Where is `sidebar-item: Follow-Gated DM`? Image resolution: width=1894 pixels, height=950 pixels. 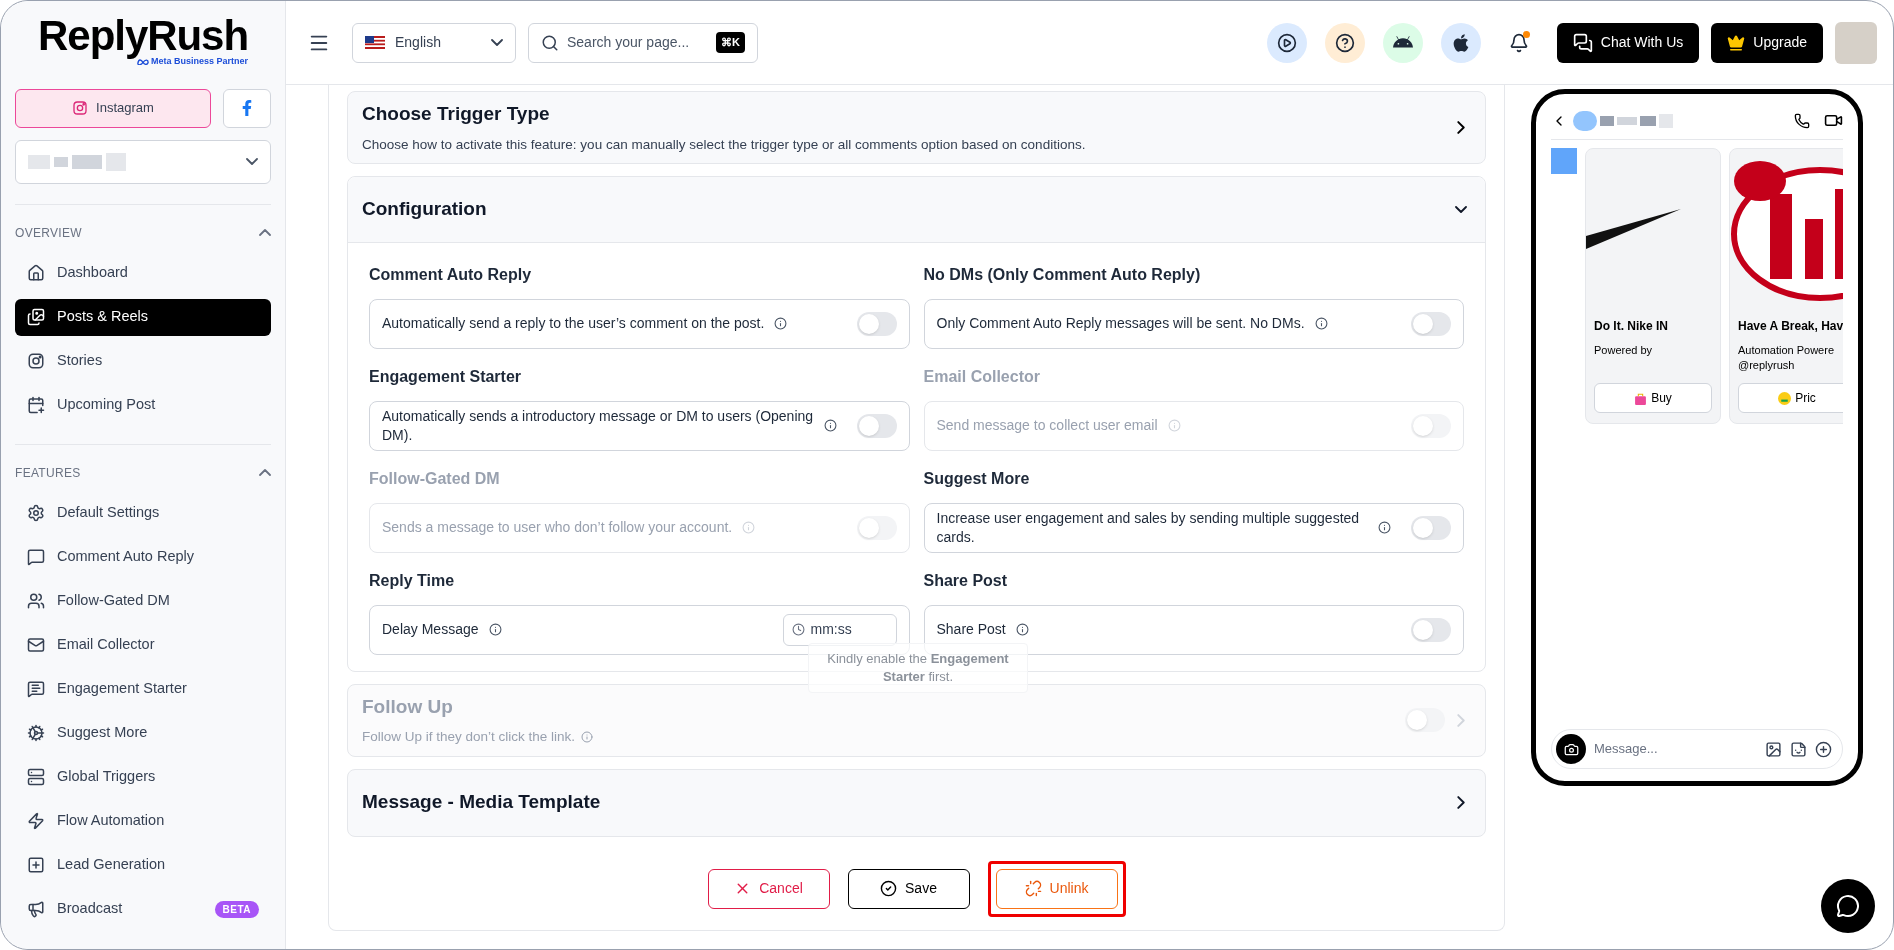
sidebar-item: Follow-Gated DM is located at coordinates (143, 601).